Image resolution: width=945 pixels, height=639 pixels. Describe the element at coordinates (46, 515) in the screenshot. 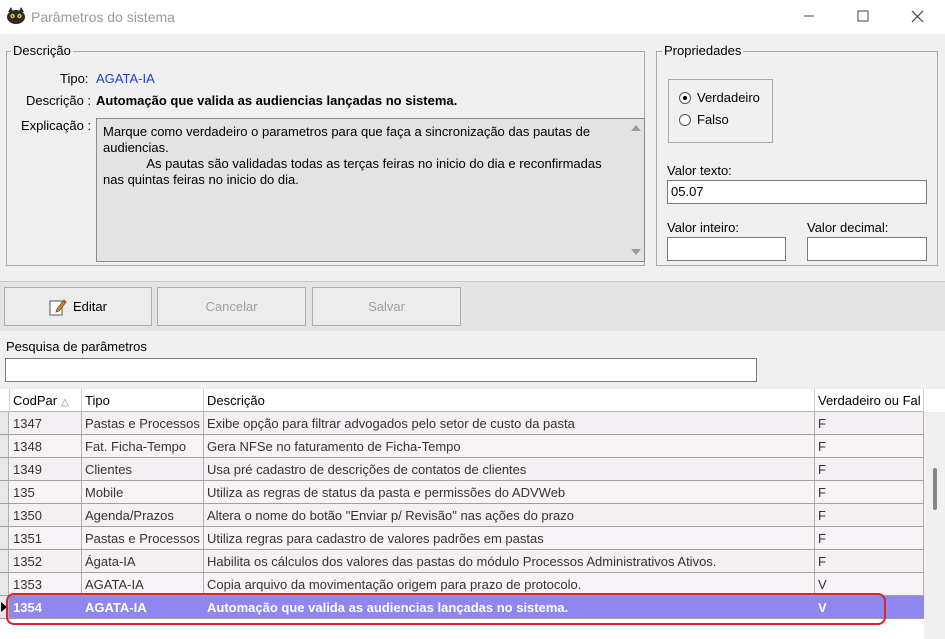

I see `cell-cod: 1350` at that location.